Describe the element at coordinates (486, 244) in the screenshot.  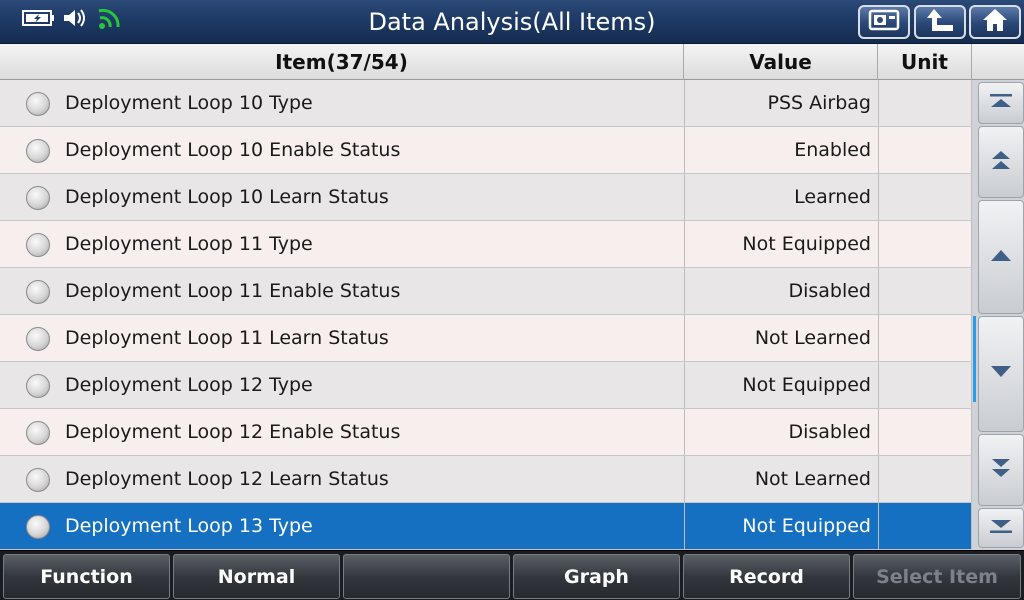
I see `table-row: Deployment Loop 11 Type Not Equipped` at that location.